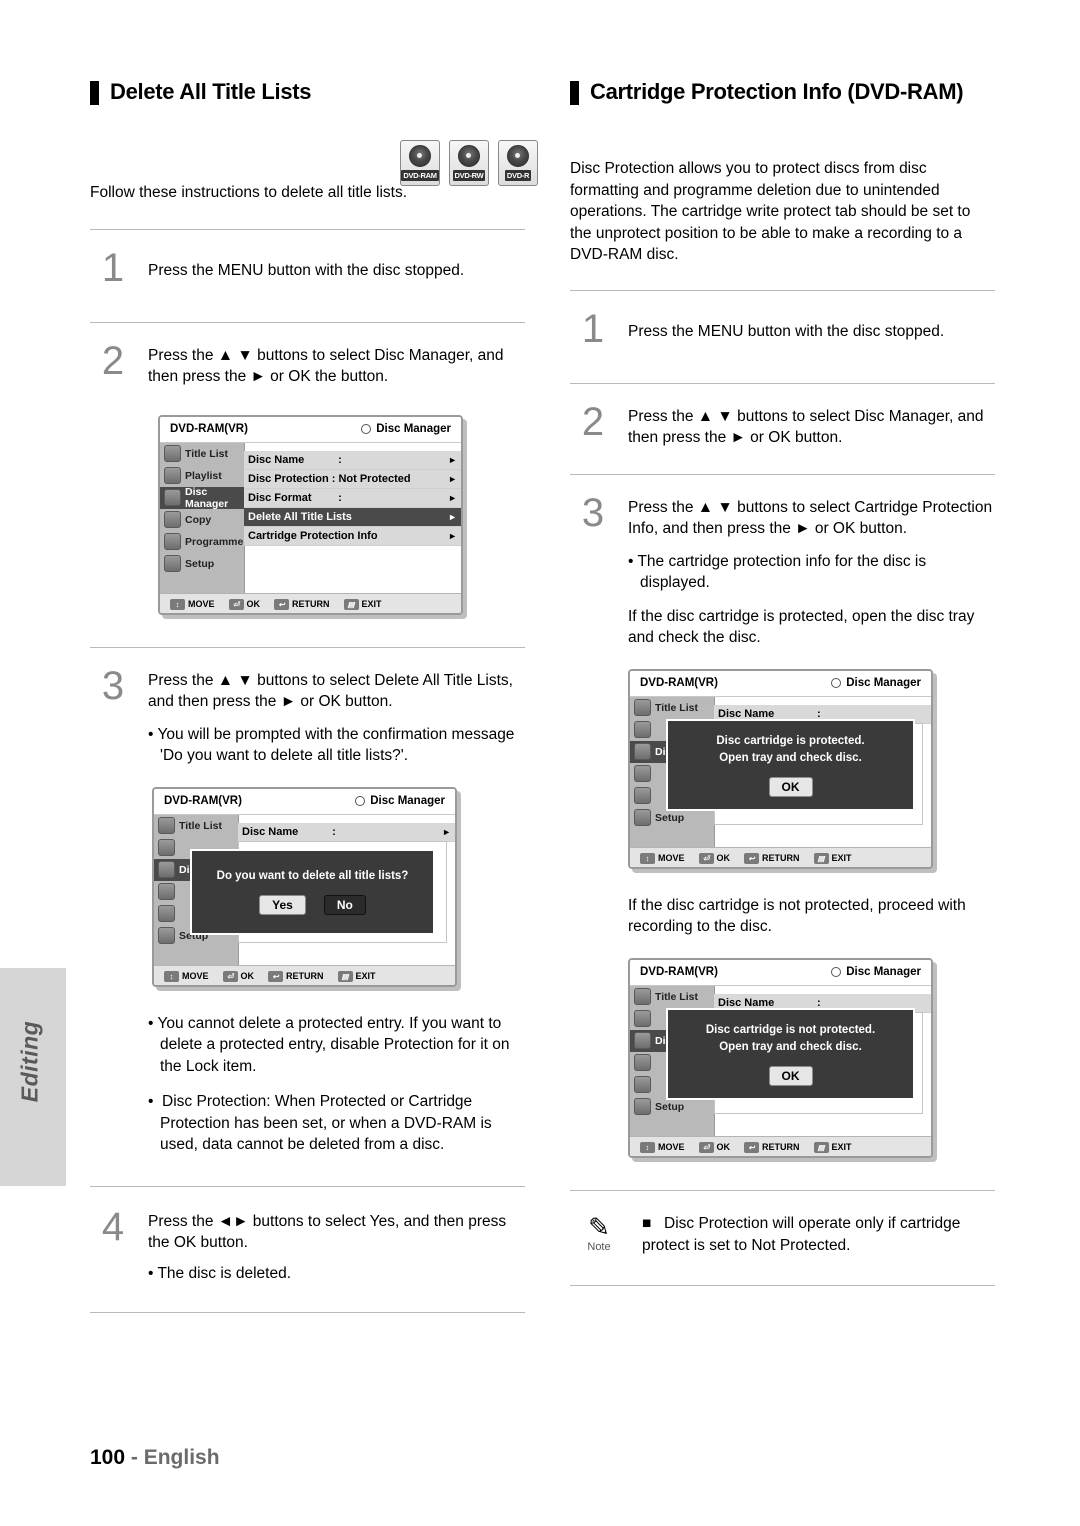 The width and height of the screenshot is (1080, 1526). I want to click on no-button: No, so click(344, 905).